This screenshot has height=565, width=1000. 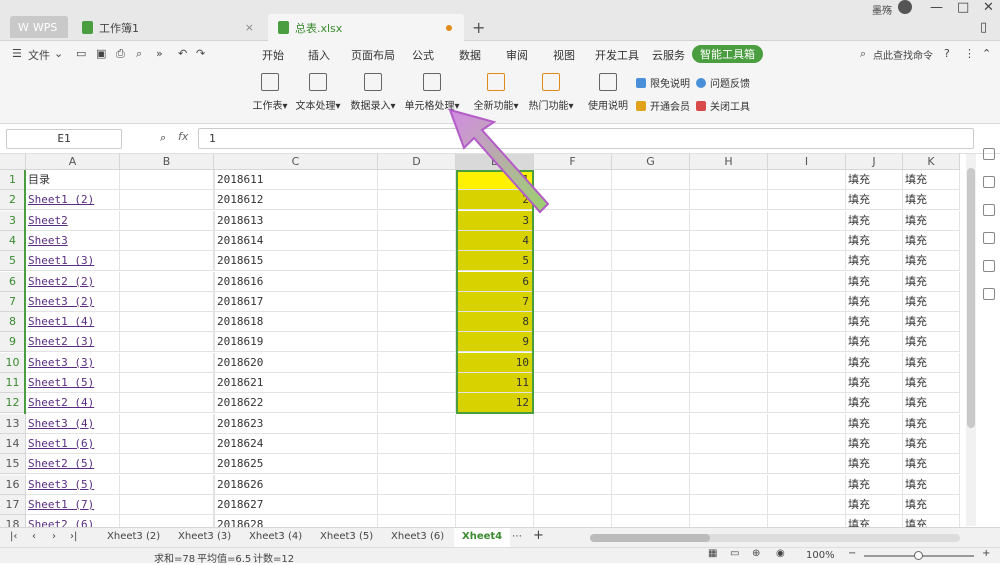 What do you see at coordinates (874, 383) in the screenshot?
I see `cell-j11: 填充` at bounding box center [874, 383].